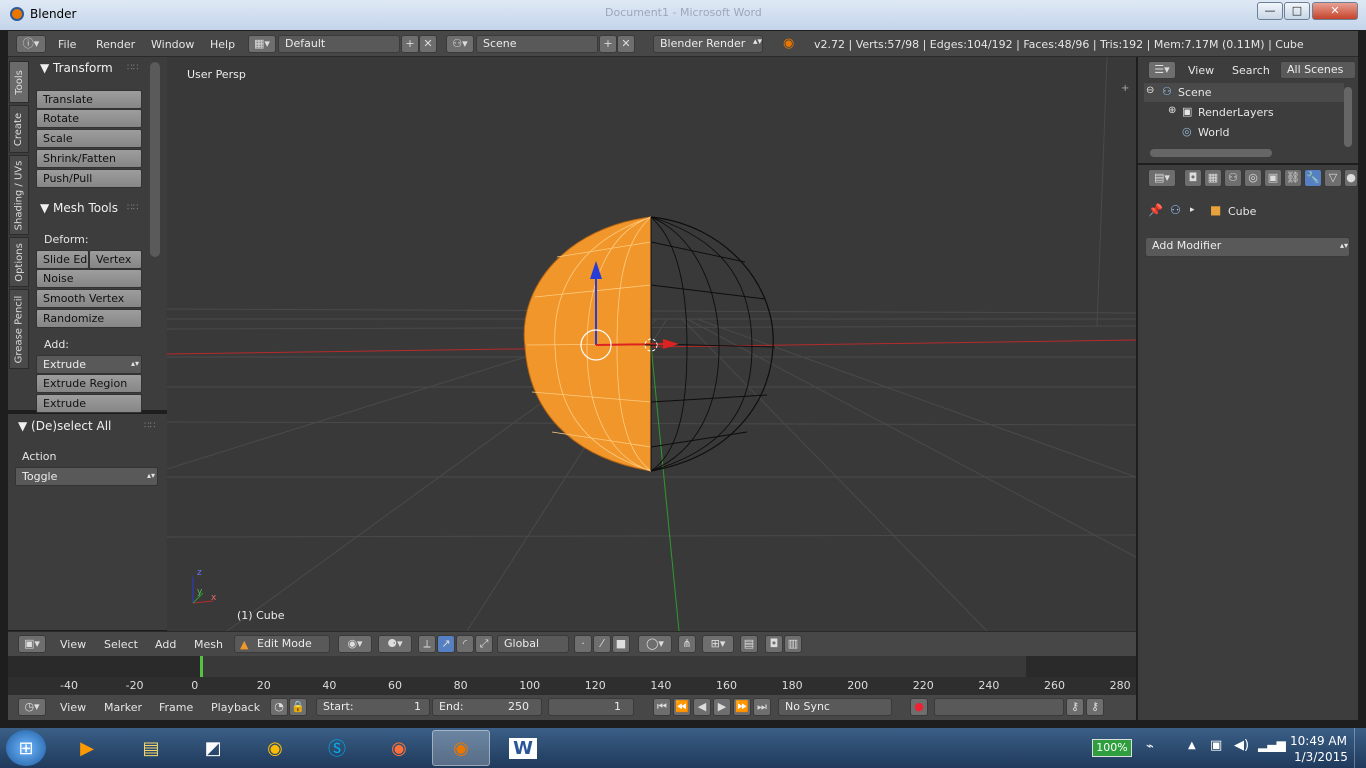  I want to click on editor-type-outliner-icon: ☰▾, so click(1162, 70).